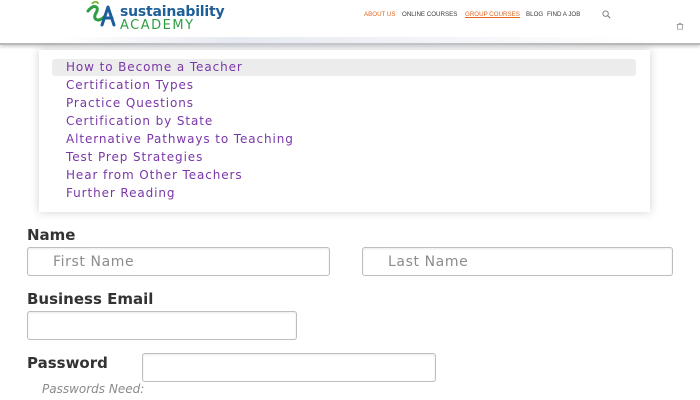 This screenshot has height=400, width=700. I want to click on business-email-input, so click(162, 325).